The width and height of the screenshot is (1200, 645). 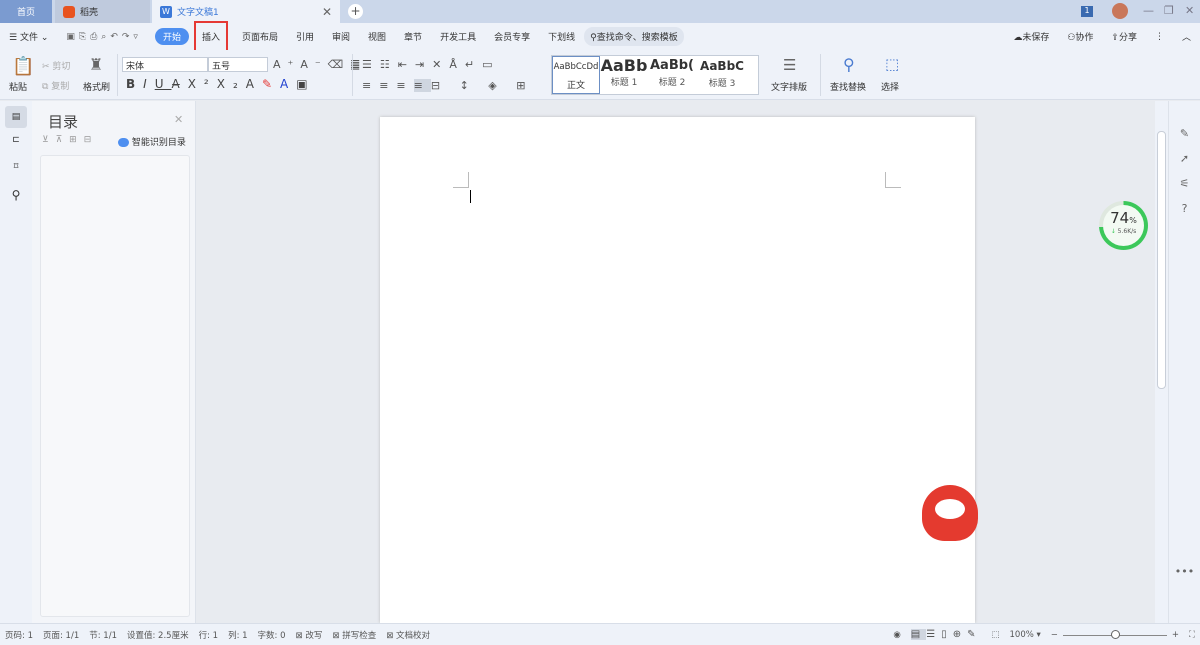 What do you see at coordinates (1080, 36) in the screenshot?
I see `collab-button: ⚇协作` at bounding box center [1080, 36].